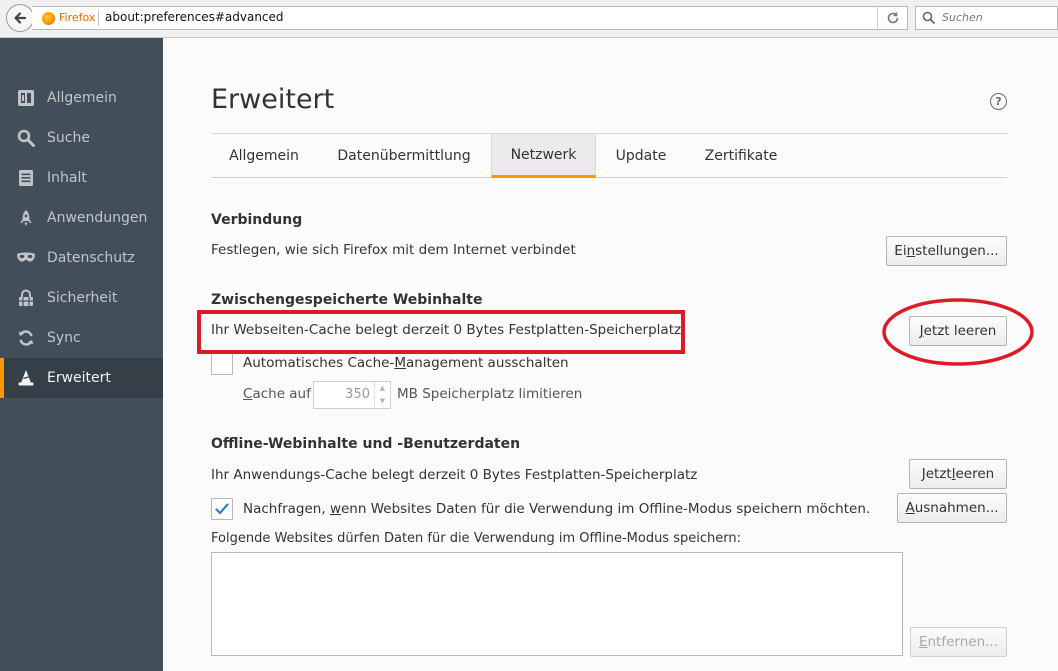  What do you see at coordinates (958, 332) in the screenshot?
I see `annotation-ellipse` at bounding box center [958, 332].